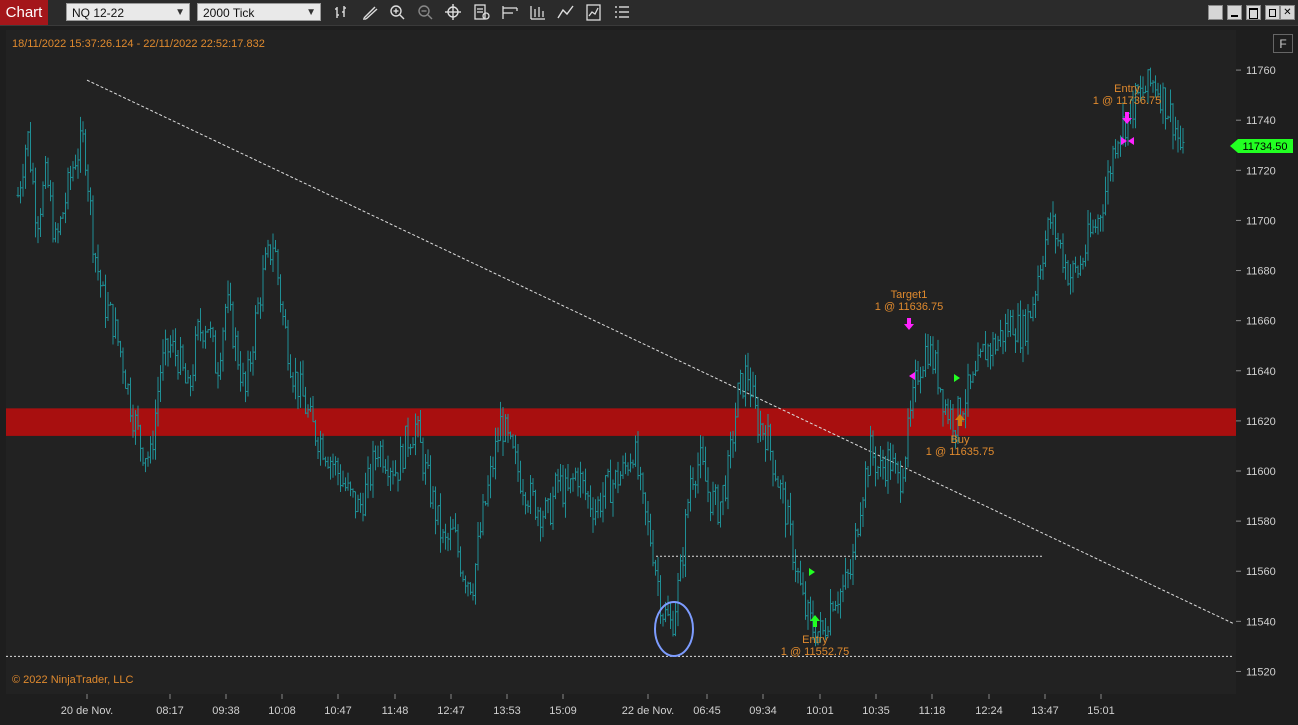 The image size is (1298, 725). What do you see at coordinates (566, 12) in the screenshot?
I see `indicators-icon` at bounding box center [566, 12].